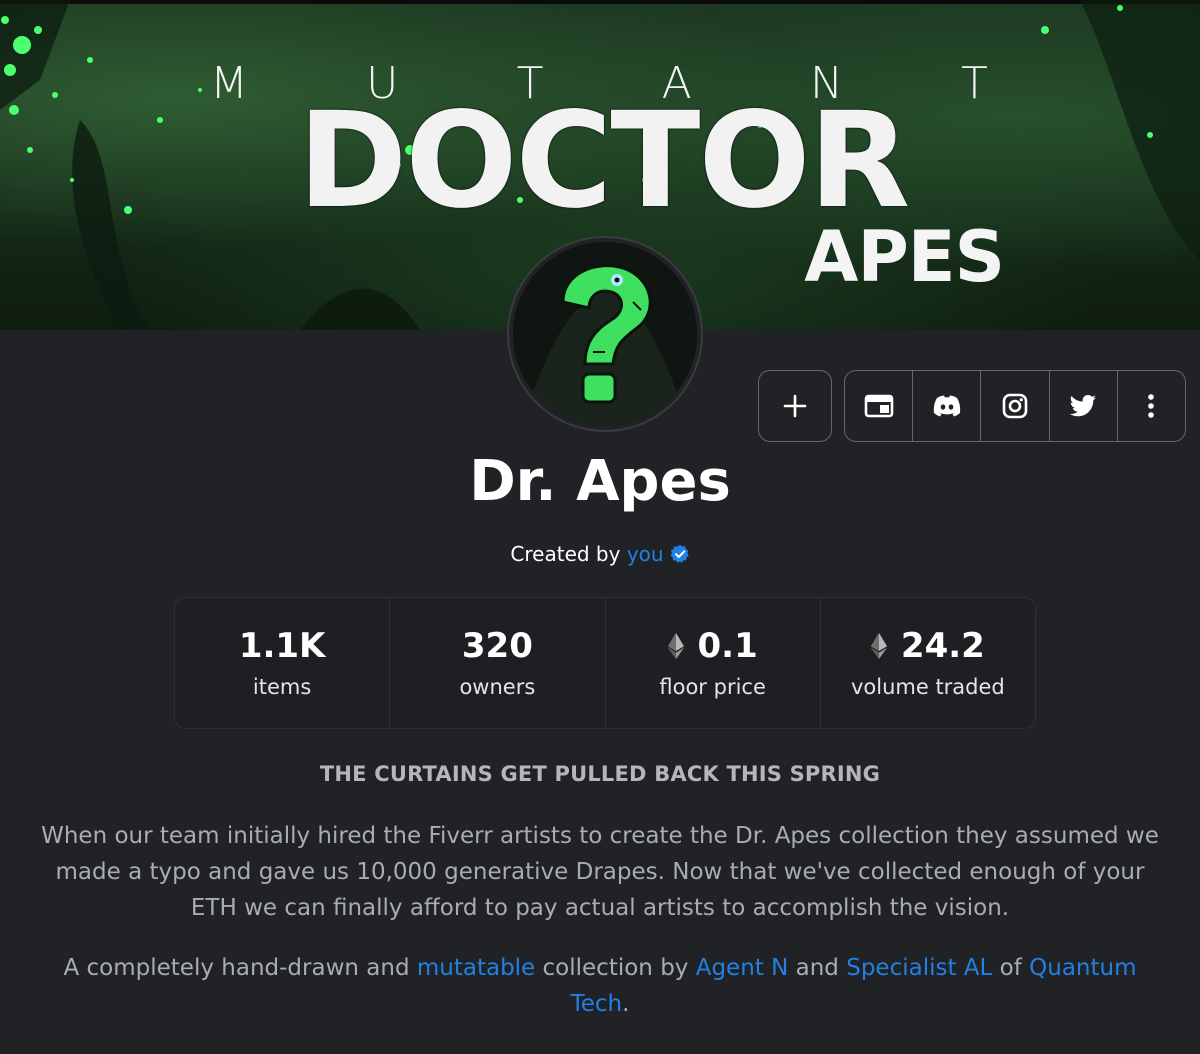  Describe the element at coordinates (919, 968) in the screenshot. I see `specialist-al-link: Specialist AL` at that location.